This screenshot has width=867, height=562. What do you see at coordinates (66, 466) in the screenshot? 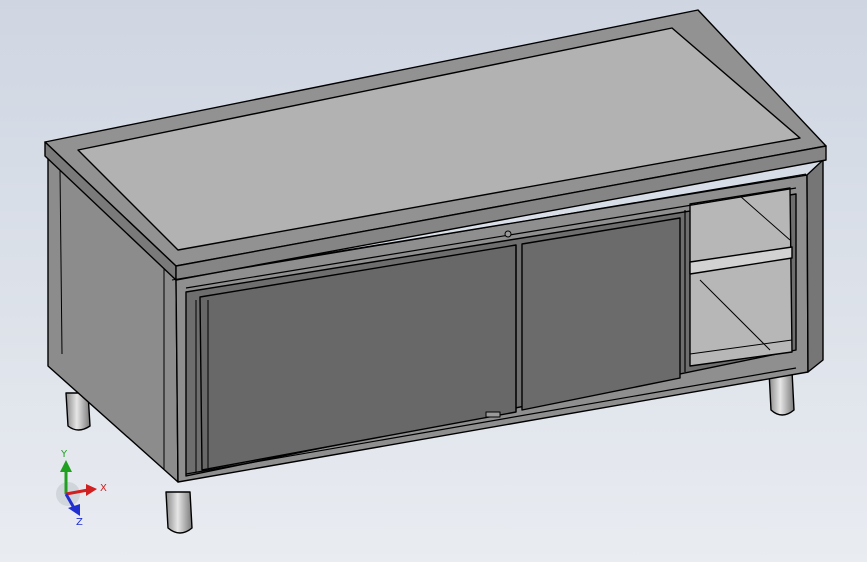
I see `y-axis-arrow-icon` at bounding box center [66, 466].